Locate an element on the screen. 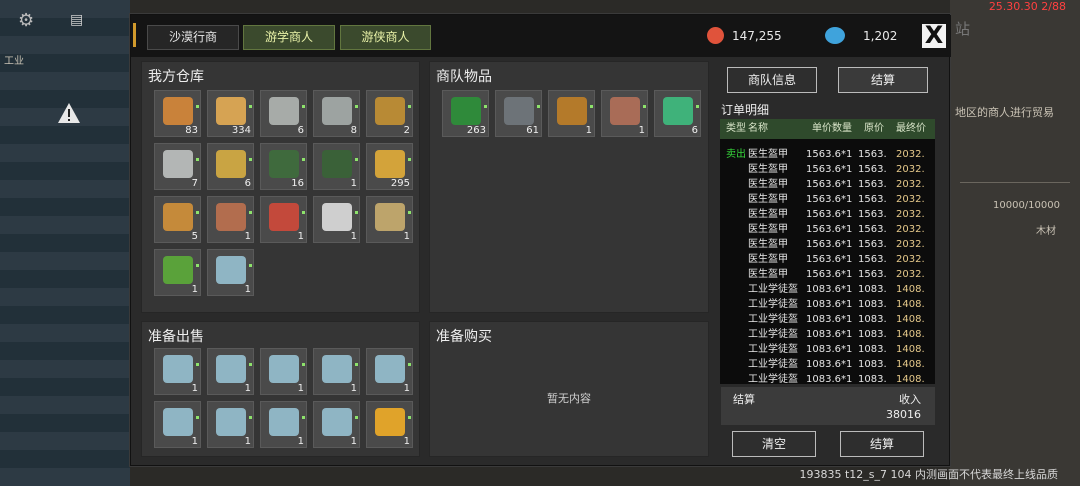 The height and width of the screenshot is (486, 1080). money-display: 147,255 is located at coordinates (744, 35).